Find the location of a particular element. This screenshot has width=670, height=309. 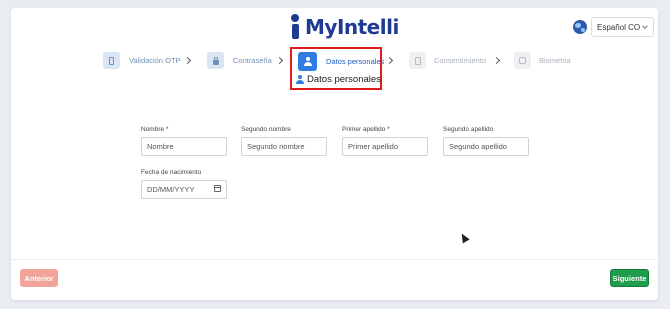

primer-apellido-field: Primer apellido * Primer apellido is located at coordinates (385, 141).